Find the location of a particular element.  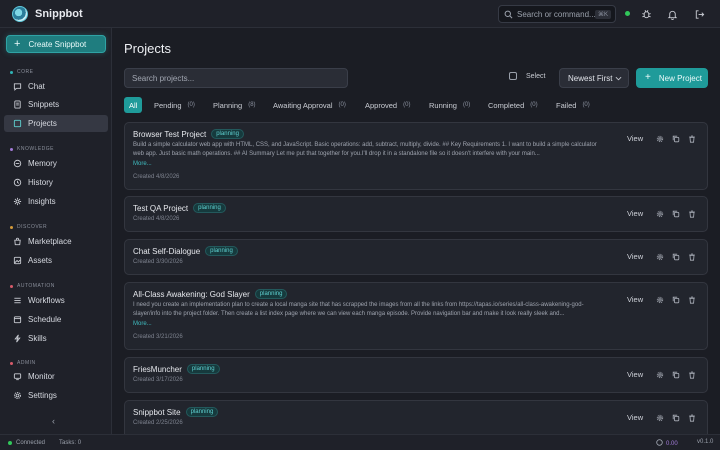

sidebar-item-skills: Skills is located at coordinates (56, 338).